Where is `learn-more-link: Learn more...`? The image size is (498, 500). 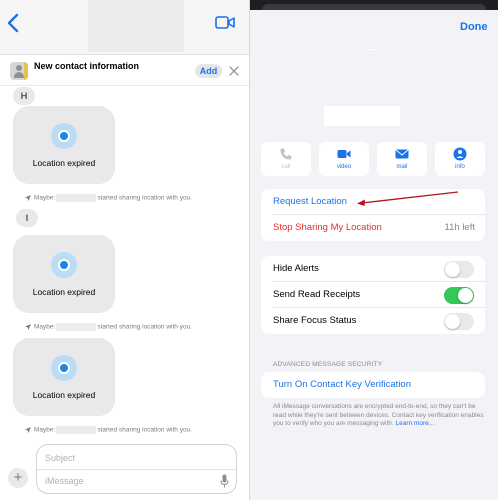 learn-more-link: Learn more... is located at coordinates (414, 423).